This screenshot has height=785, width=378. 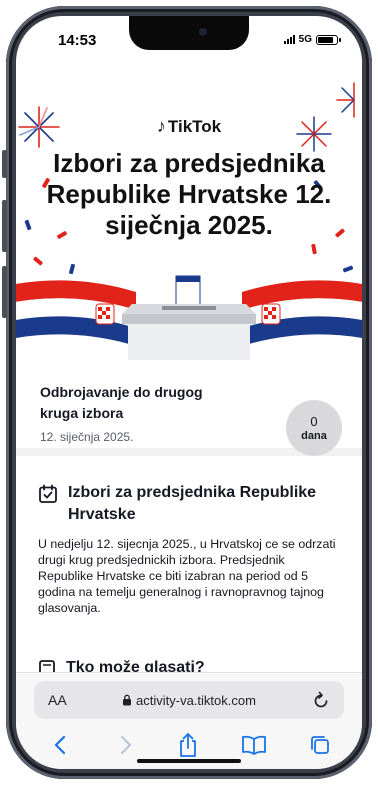 I want to click on signal-icon, so click(x=289, y=39).